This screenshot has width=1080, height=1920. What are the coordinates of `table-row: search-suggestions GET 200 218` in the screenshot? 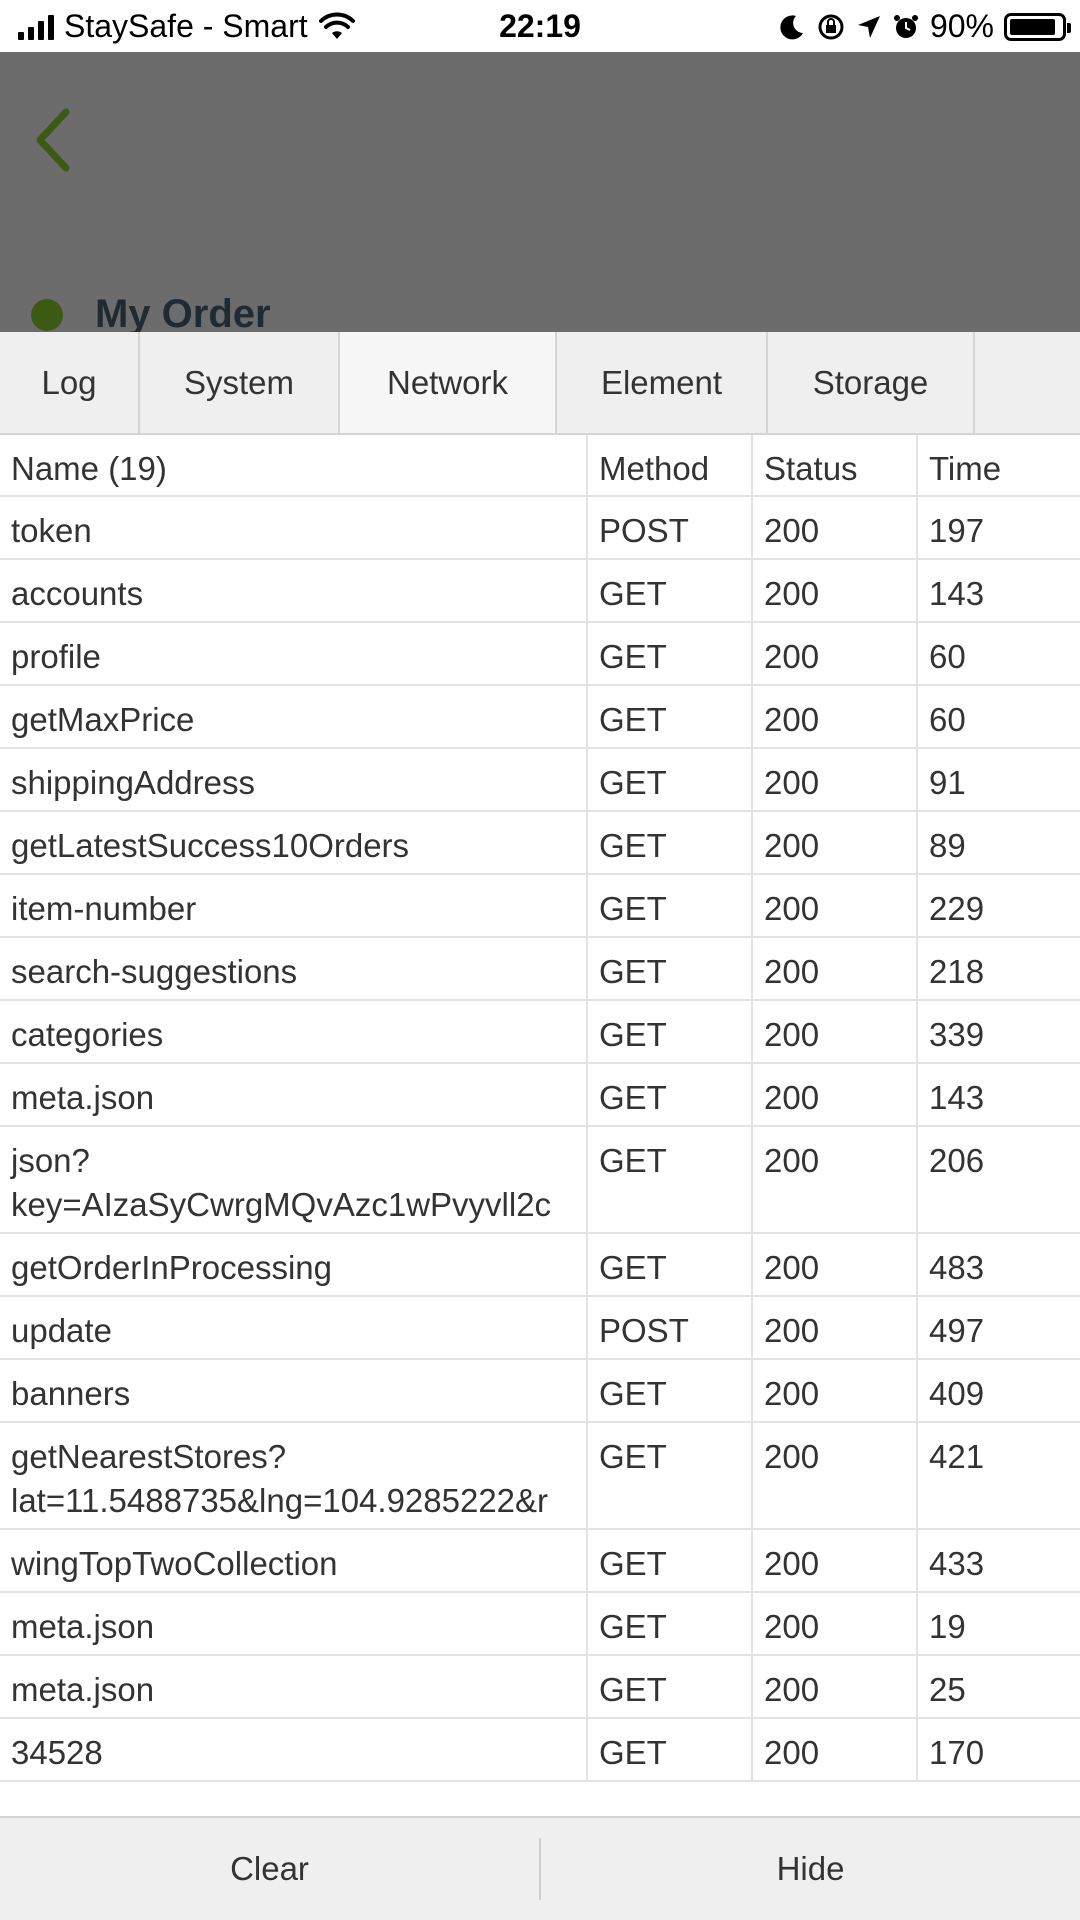 It's located at (540, 969).